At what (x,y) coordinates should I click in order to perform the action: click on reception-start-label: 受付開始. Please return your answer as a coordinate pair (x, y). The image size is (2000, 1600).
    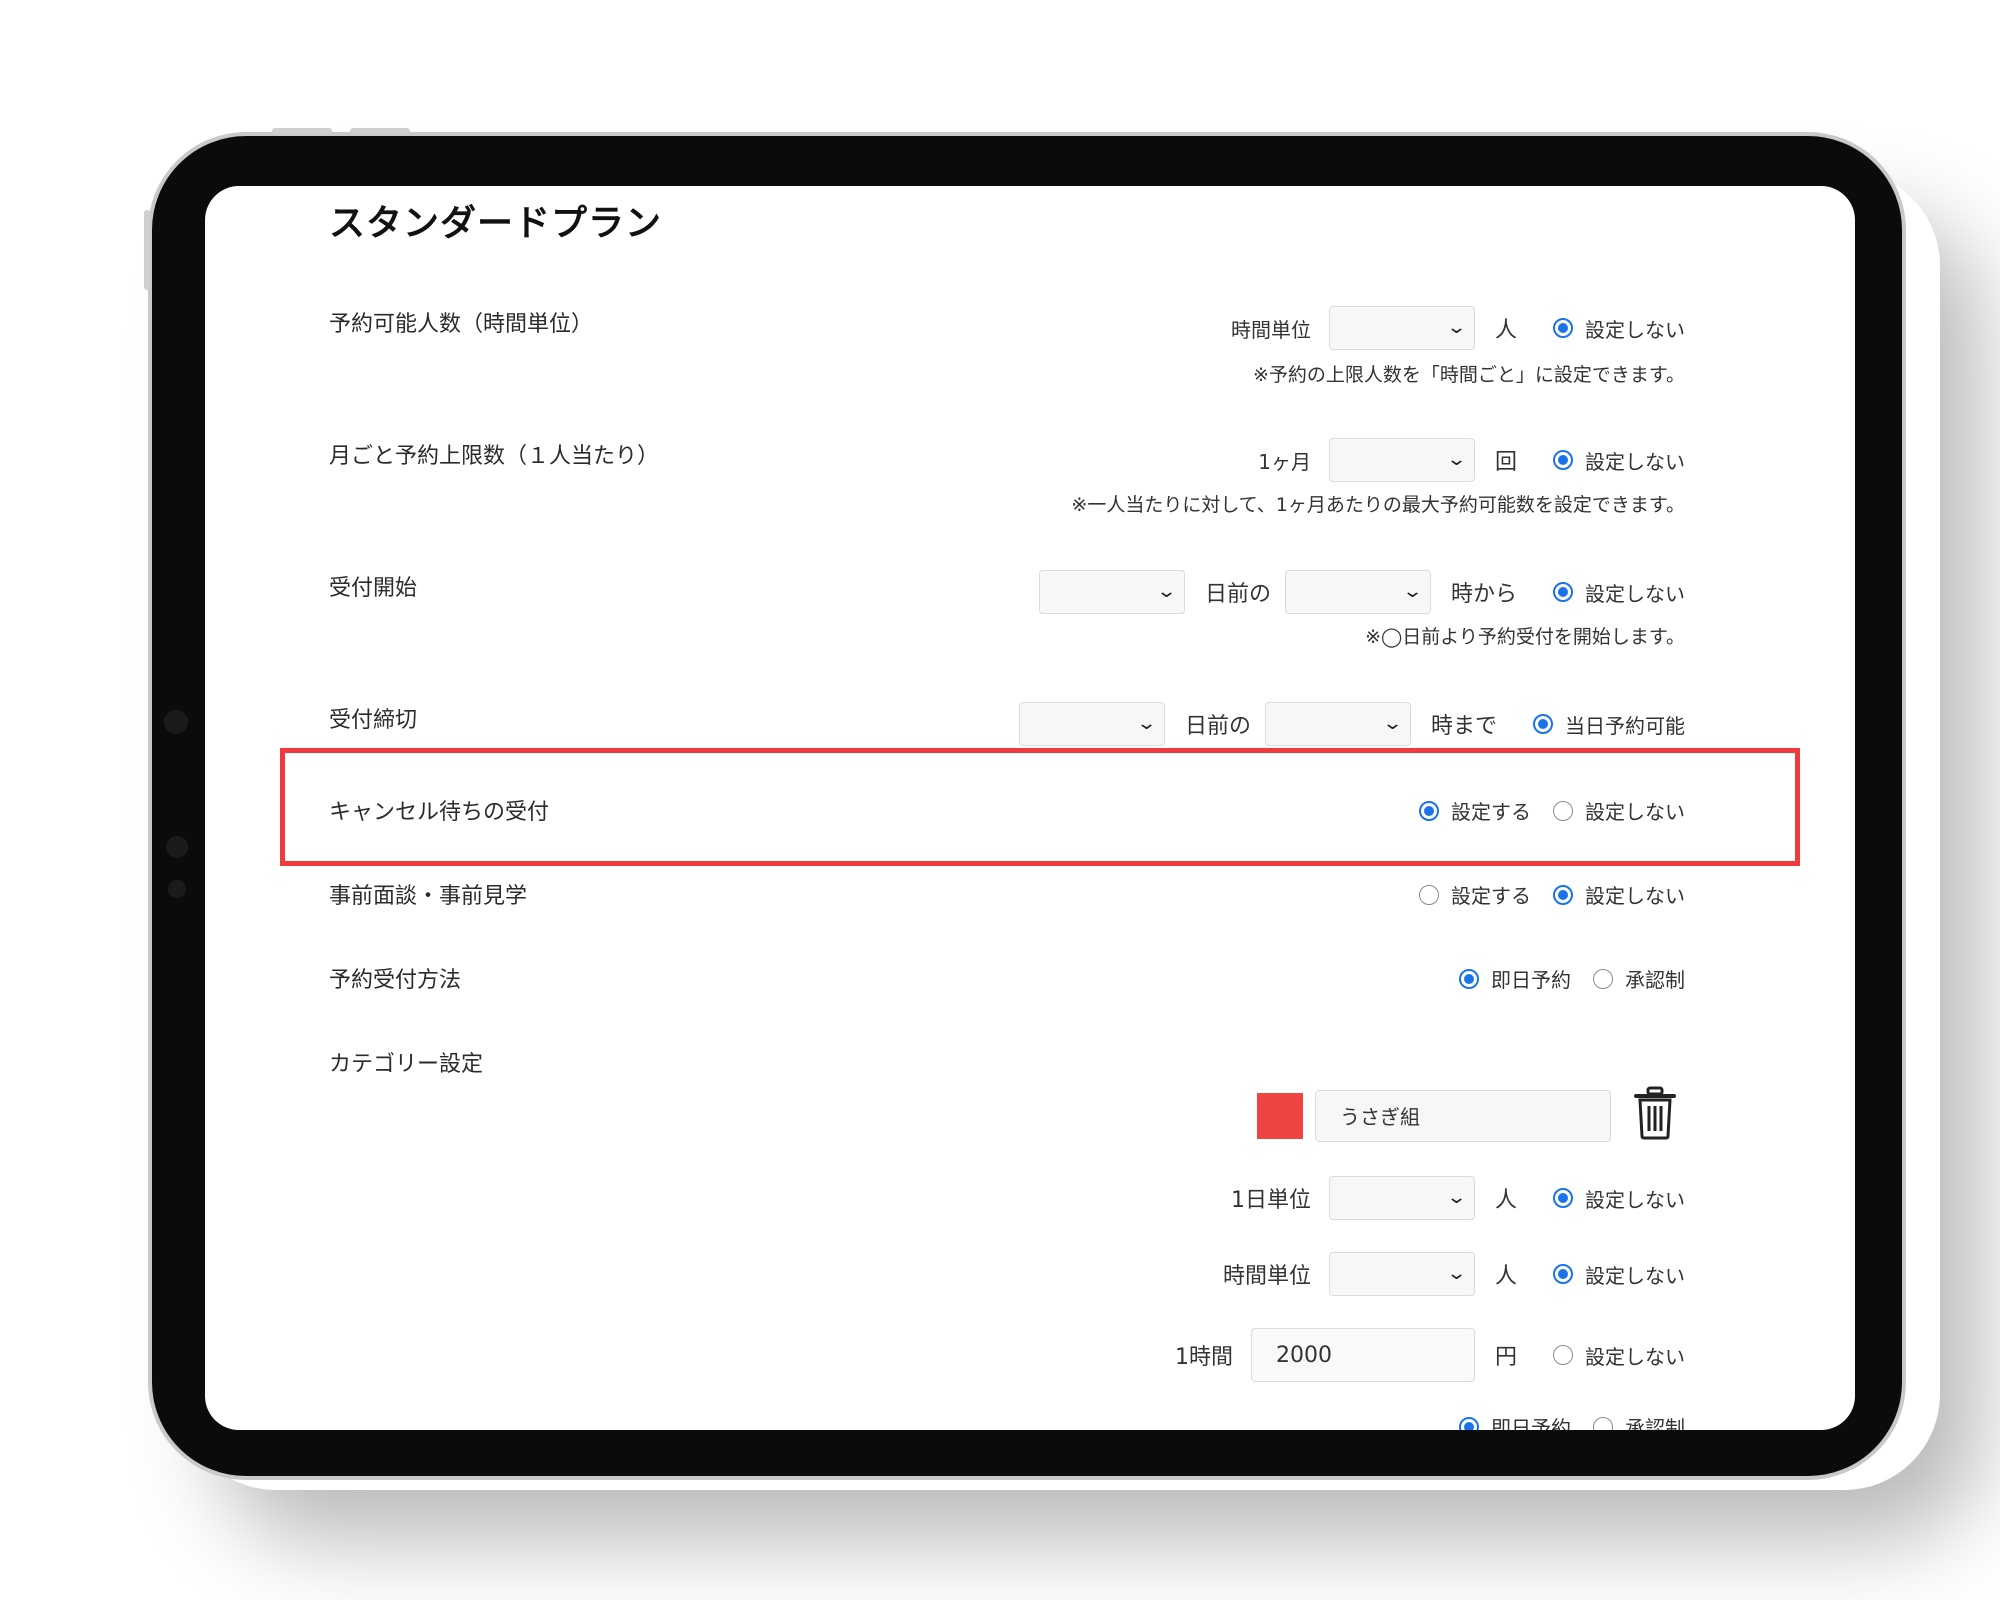
    Looking at the image, I should click on (373, 588).